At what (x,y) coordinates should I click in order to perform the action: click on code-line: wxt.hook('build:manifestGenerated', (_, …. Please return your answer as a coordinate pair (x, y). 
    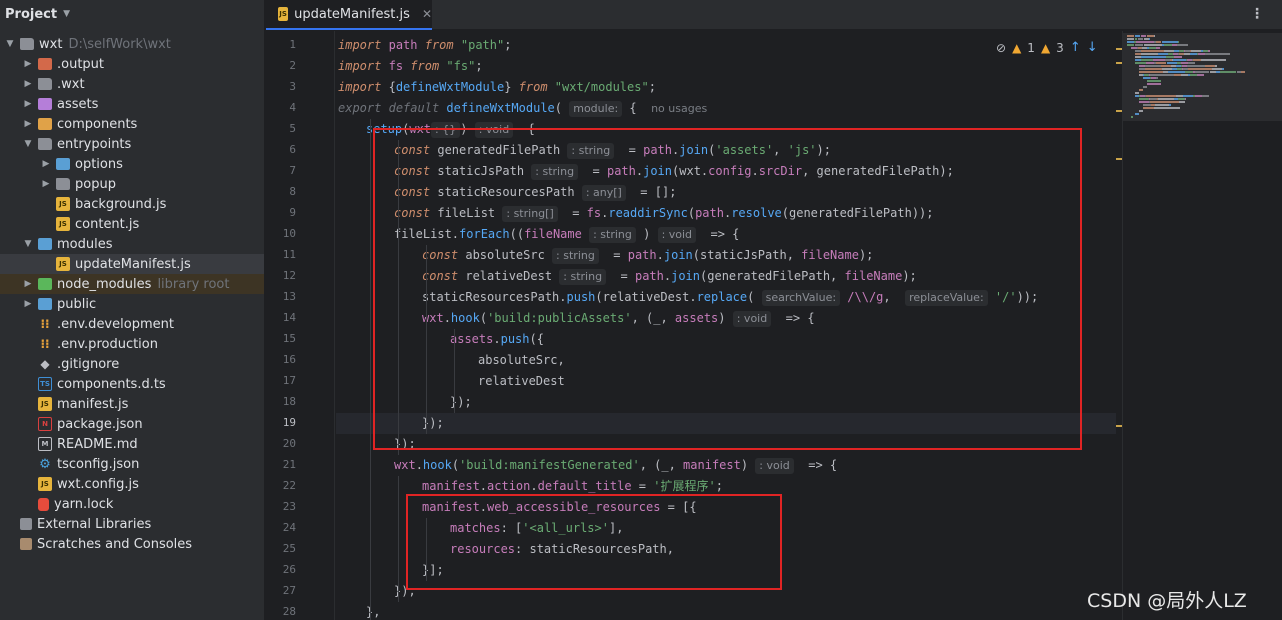
    Looking at the image, I should click on (726, 465).